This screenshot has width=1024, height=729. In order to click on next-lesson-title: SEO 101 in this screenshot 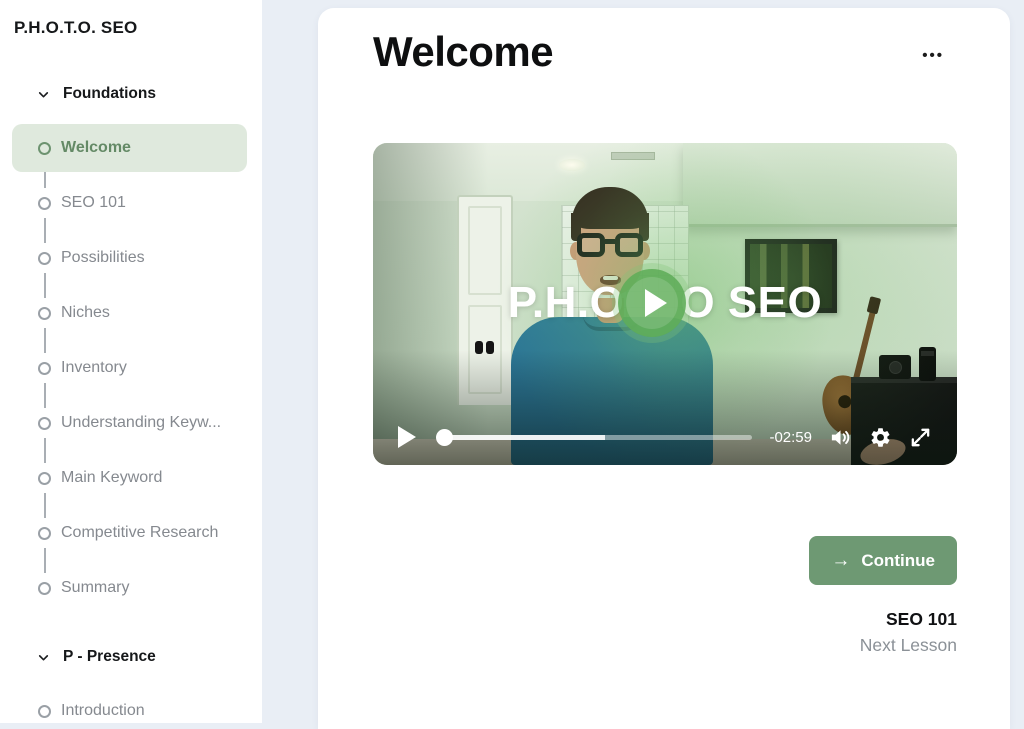, I will do `click(921, 619)`.